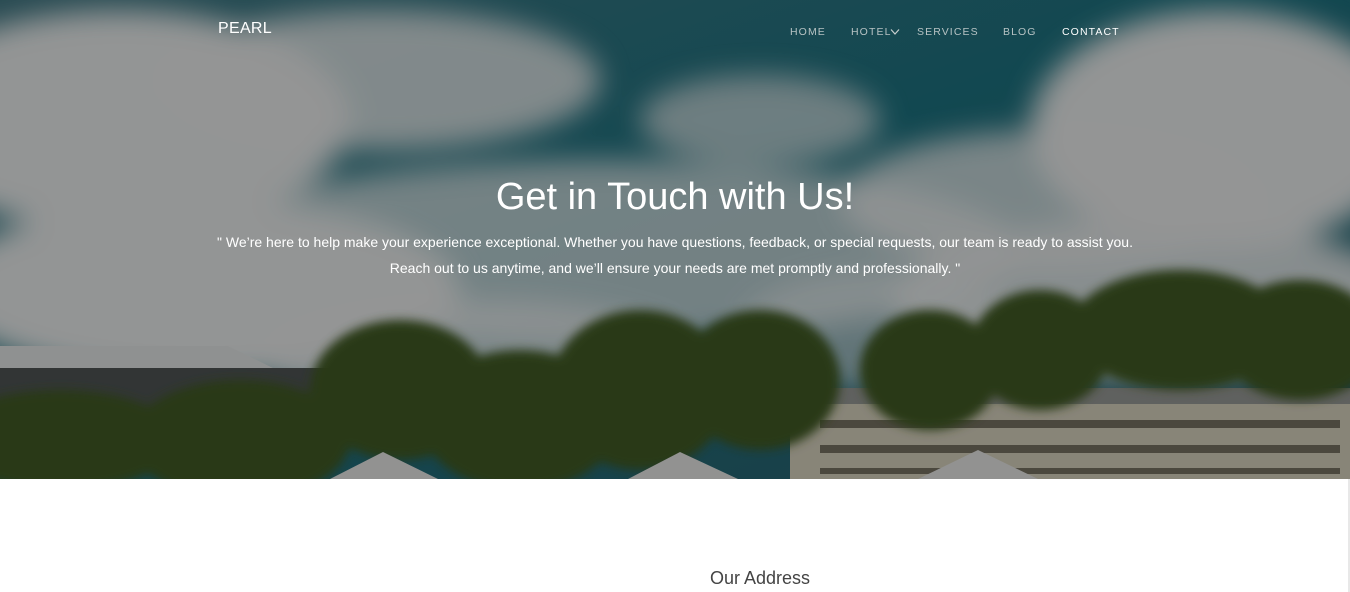 The image size is (1350, 592). What do you see at coordinates (675, 197) in the screenshot?
I see `hero-title: Get in Touch with Us!` at bounding box center [675, 197].